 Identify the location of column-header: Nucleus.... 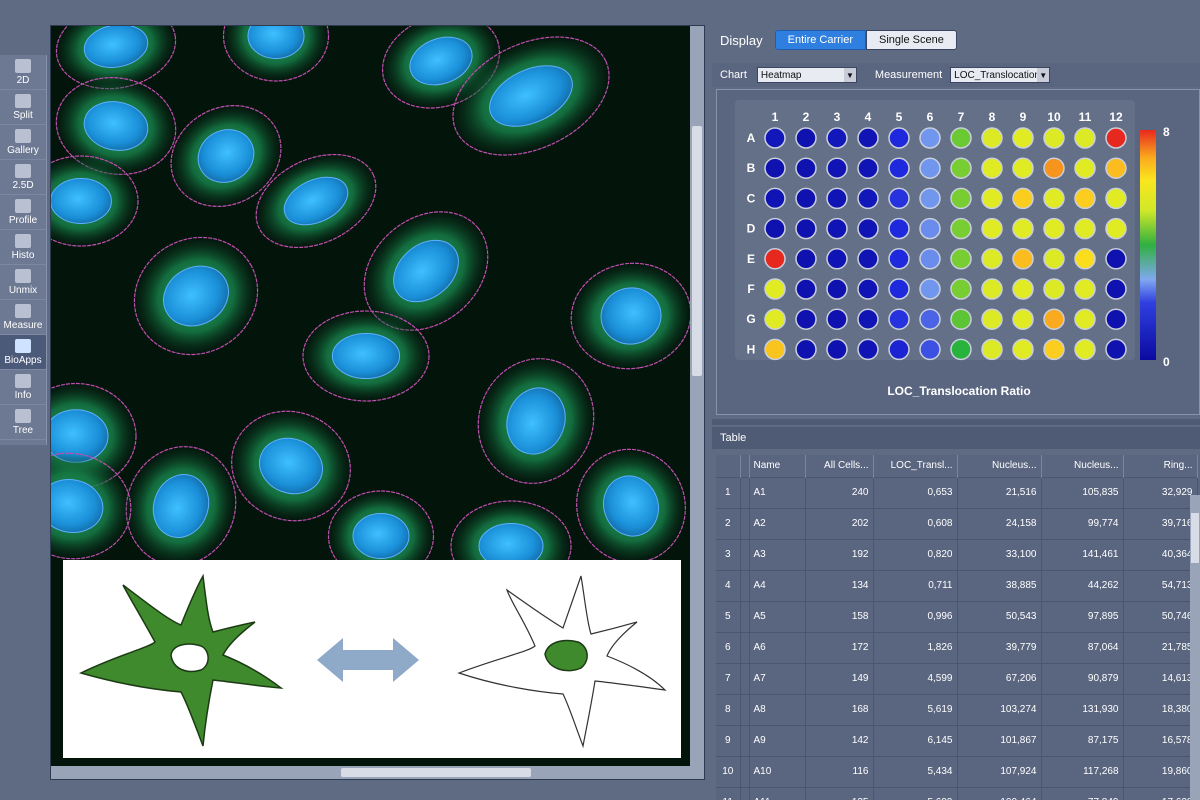
(999, 466).